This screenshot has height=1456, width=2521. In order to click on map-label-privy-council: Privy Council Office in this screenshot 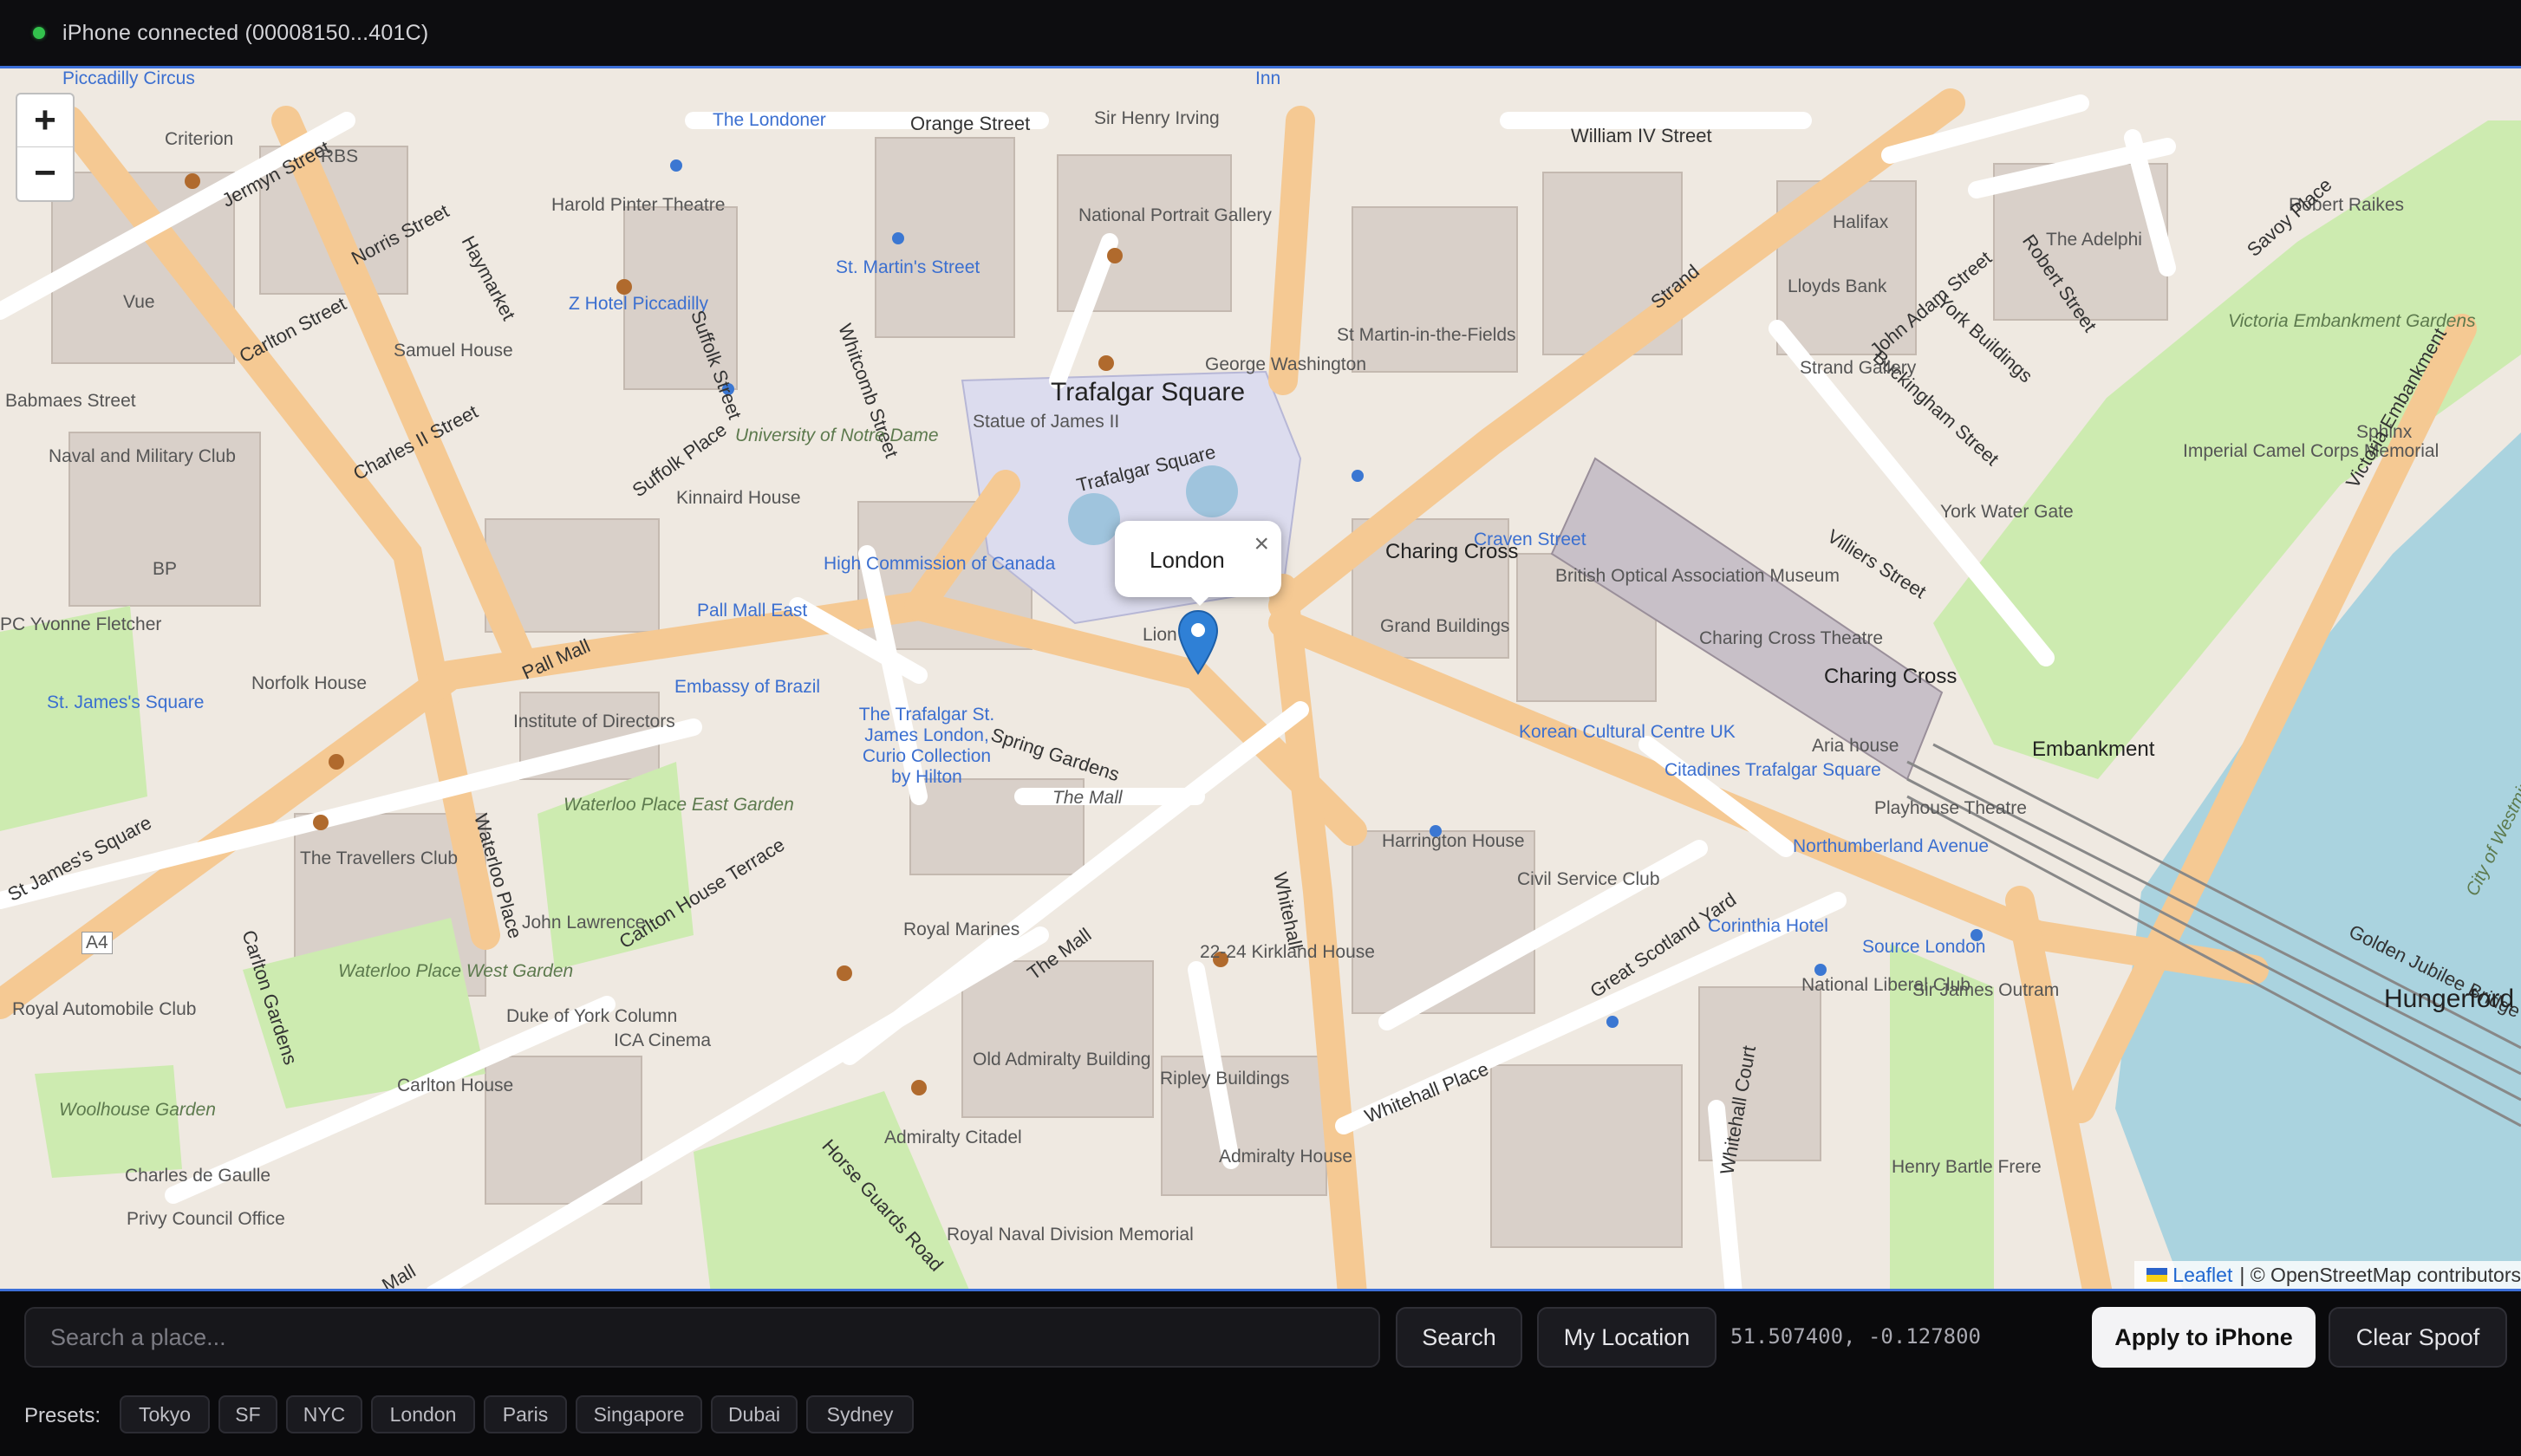, I will do `click(206, 1219)`.